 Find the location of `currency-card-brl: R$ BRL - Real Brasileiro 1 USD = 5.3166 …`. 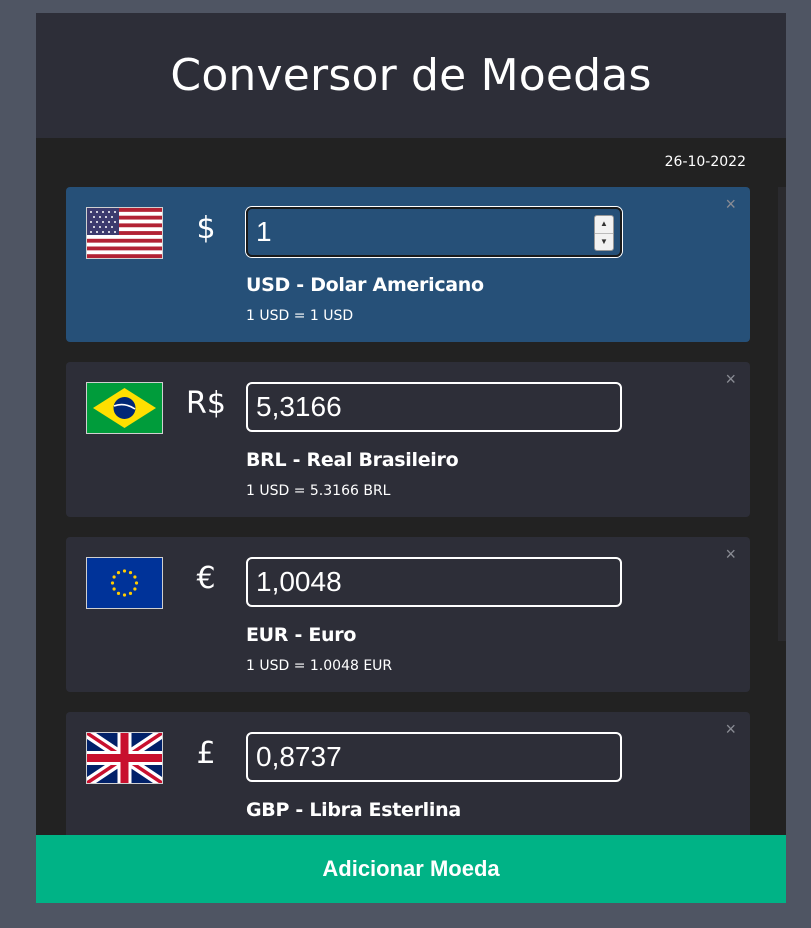

currency-card-brl: R$ BRL - Real Brasileiro 1 USD = 5.3166 … is located at coordinates (408, 439).